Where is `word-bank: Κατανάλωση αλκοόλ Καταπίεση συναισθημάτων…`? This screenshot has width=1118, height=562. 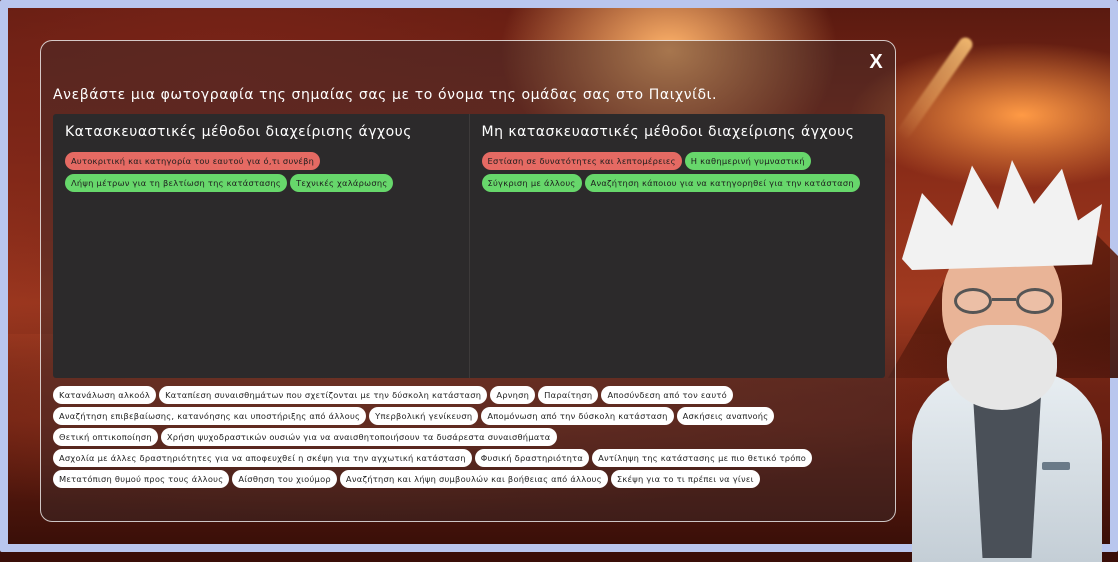
word-bank: Κατανάλωση αλκοόλ Καταπίεση συναισθημάτων… is located at coordinates (463, 437).